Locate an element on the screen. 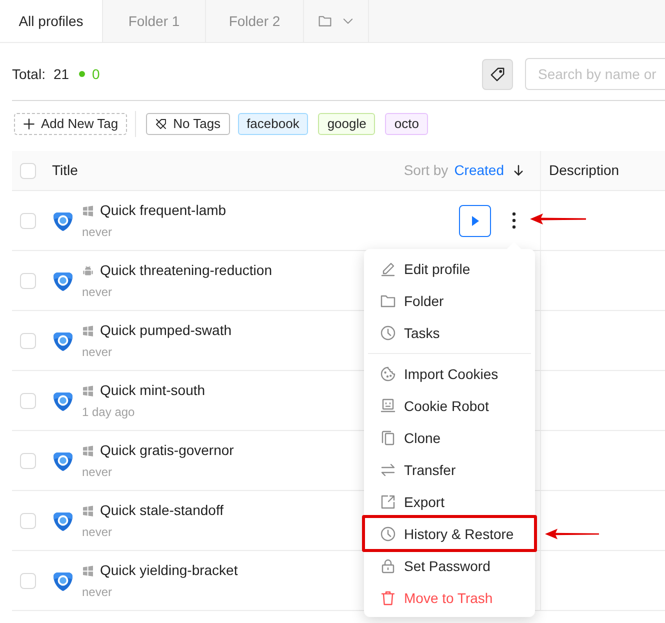  online-count: 0 is located at coordinates (96, 74).